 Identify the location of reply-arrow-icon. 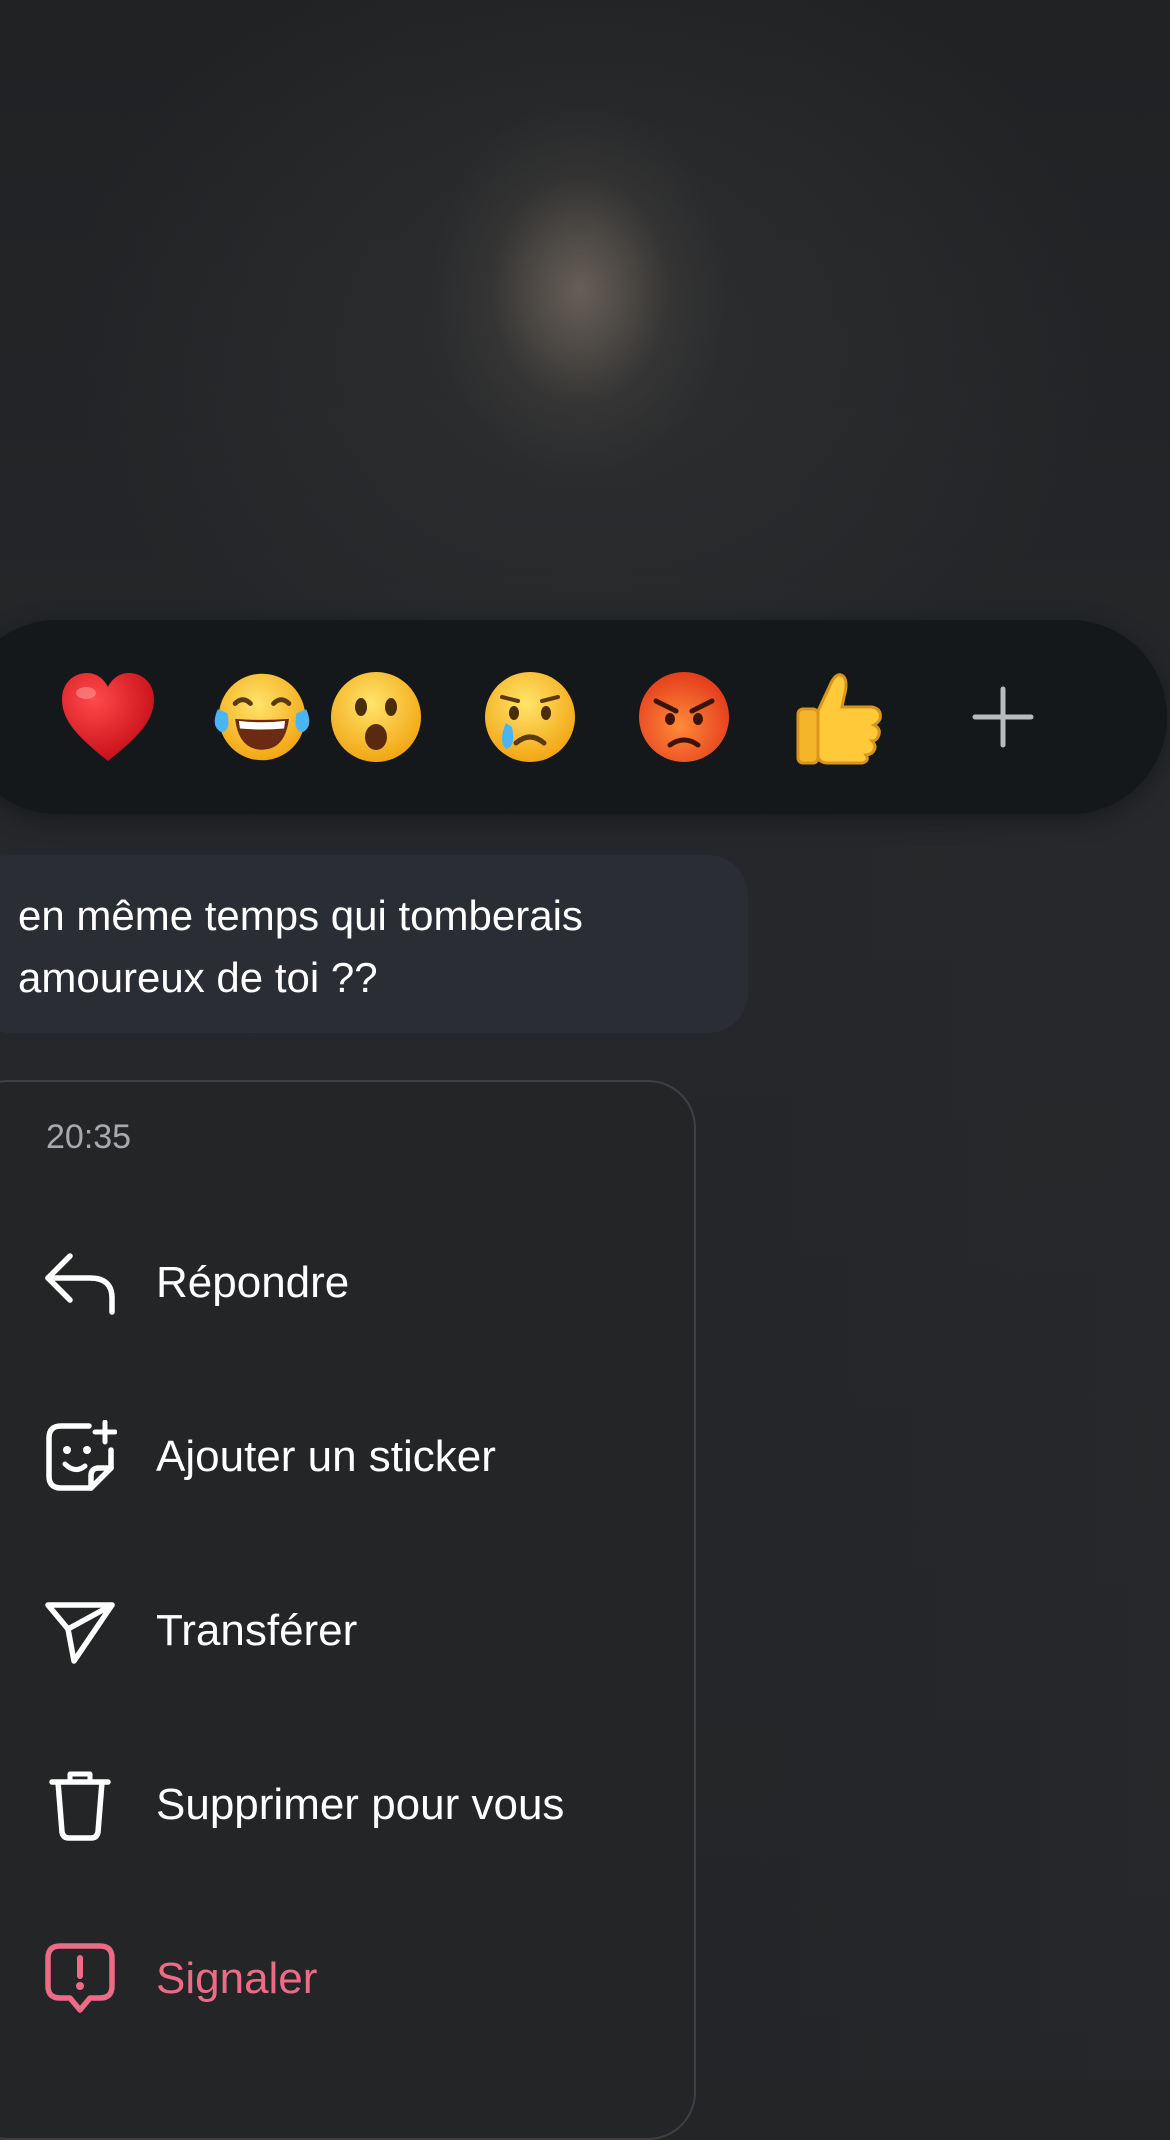
(80, 1283).